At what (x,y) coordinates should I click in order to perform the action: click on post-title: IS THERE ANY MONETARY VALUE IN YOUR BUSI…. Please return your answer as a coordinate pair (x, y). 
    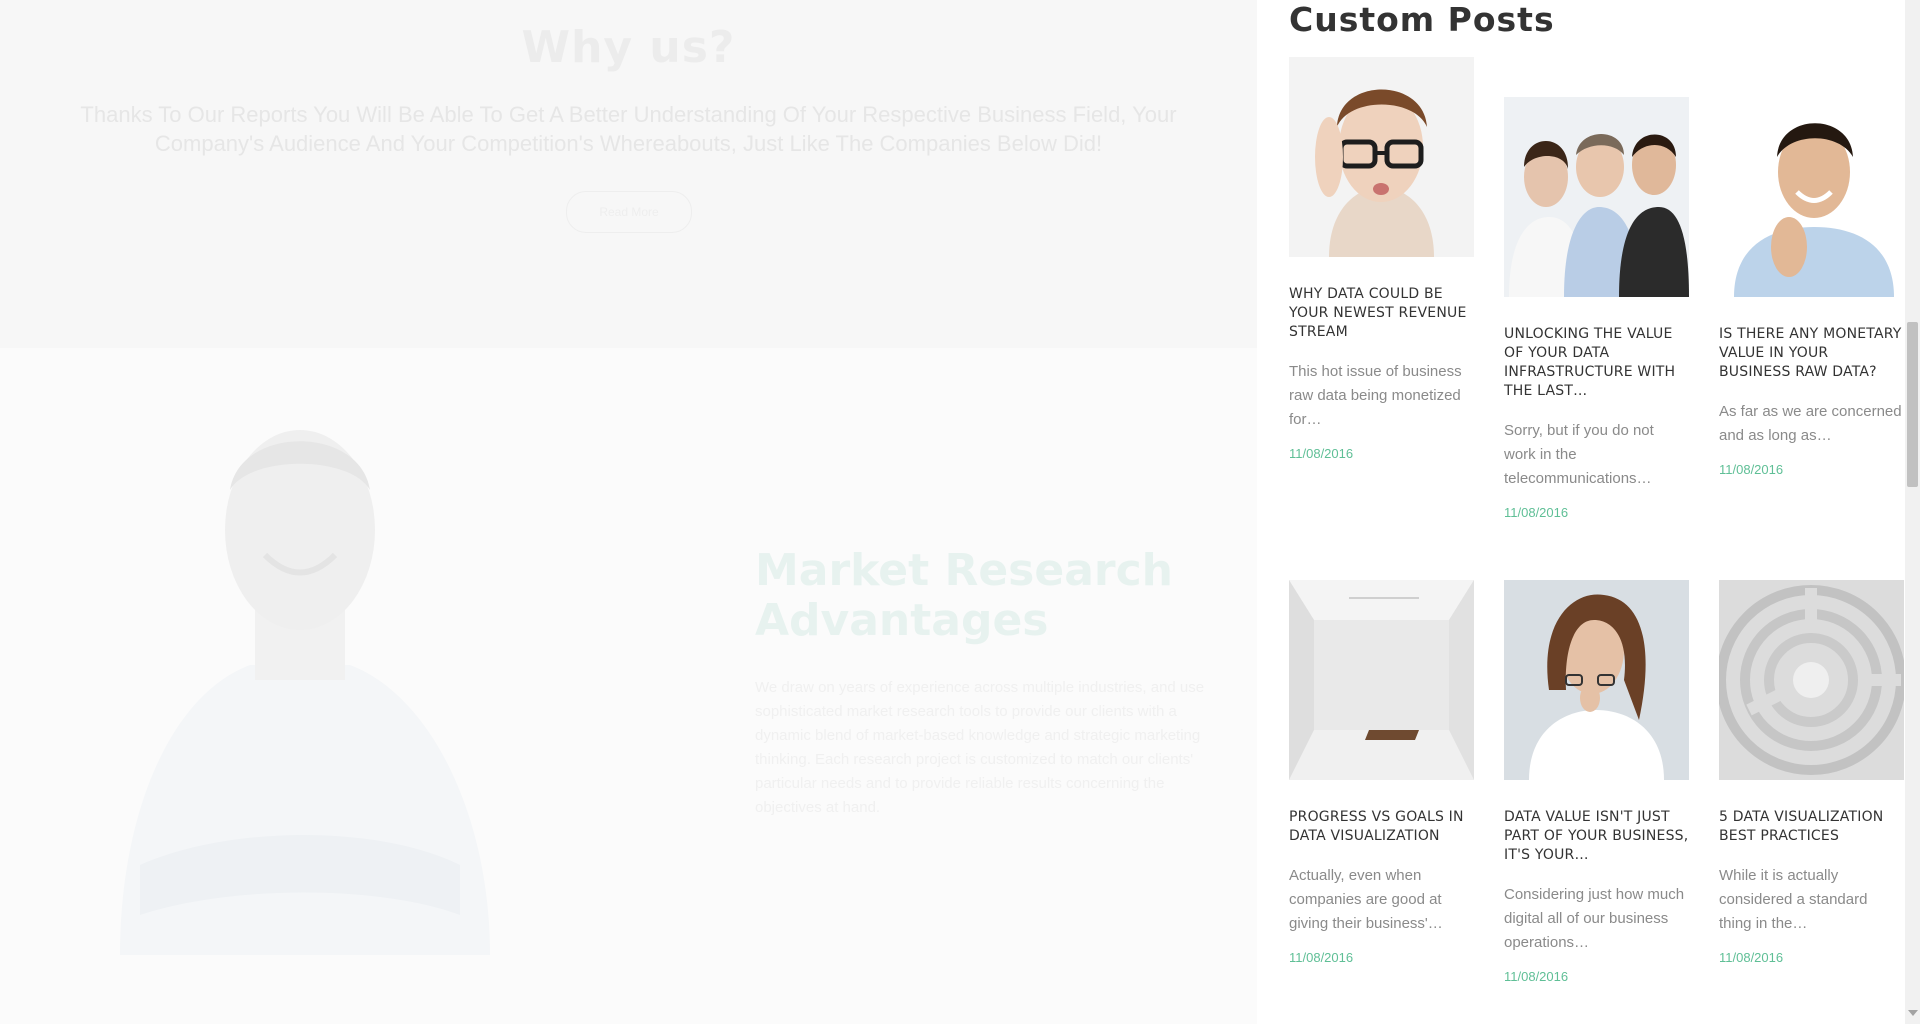
    Looking at the image, I should click on (1811, 353).